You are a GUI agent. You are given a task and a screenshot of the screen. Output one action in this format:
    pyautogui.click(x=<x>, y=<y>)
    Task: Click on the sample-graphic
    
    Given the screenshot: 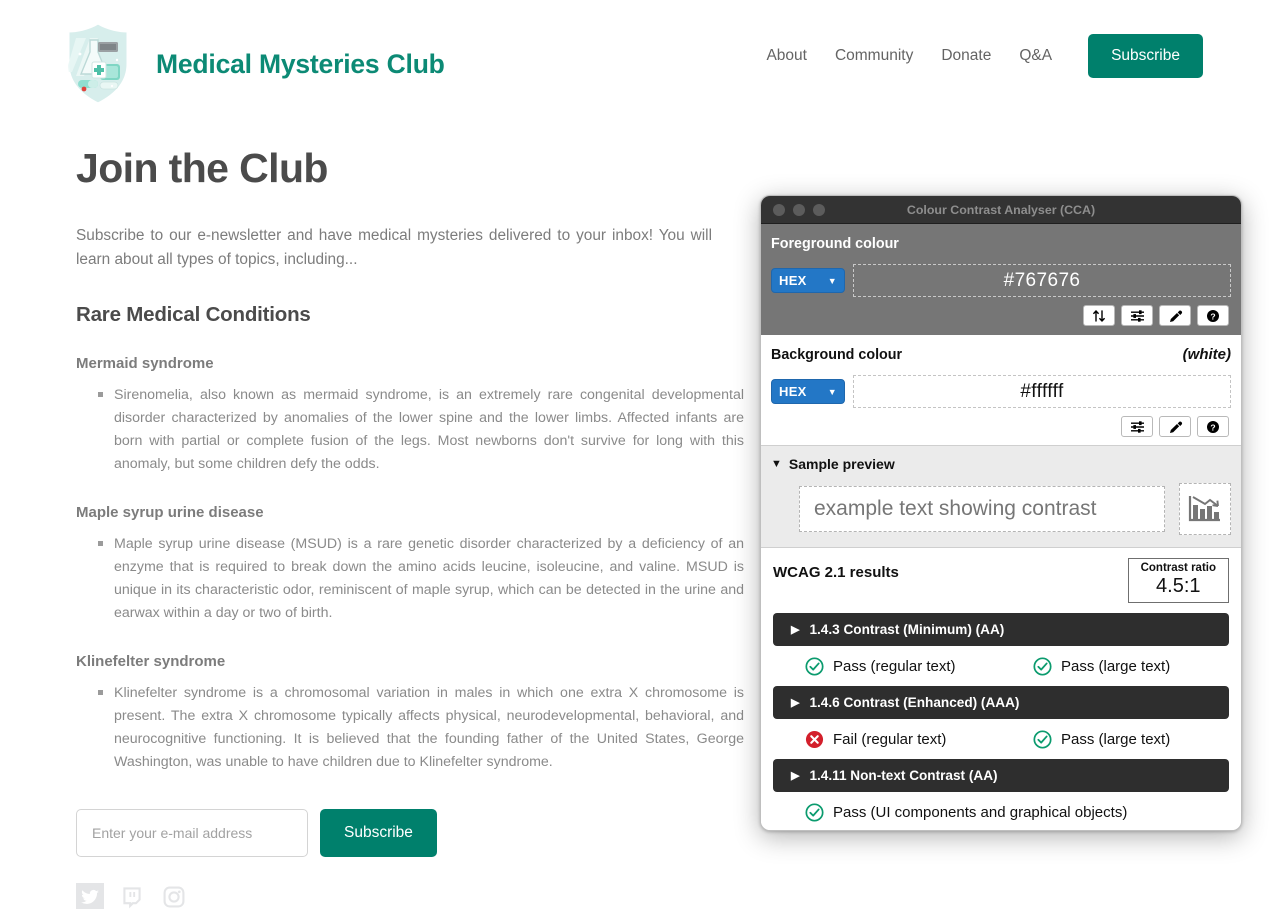 What is the action you would take?
    pyautogui.click(x=1205, y=509)
    